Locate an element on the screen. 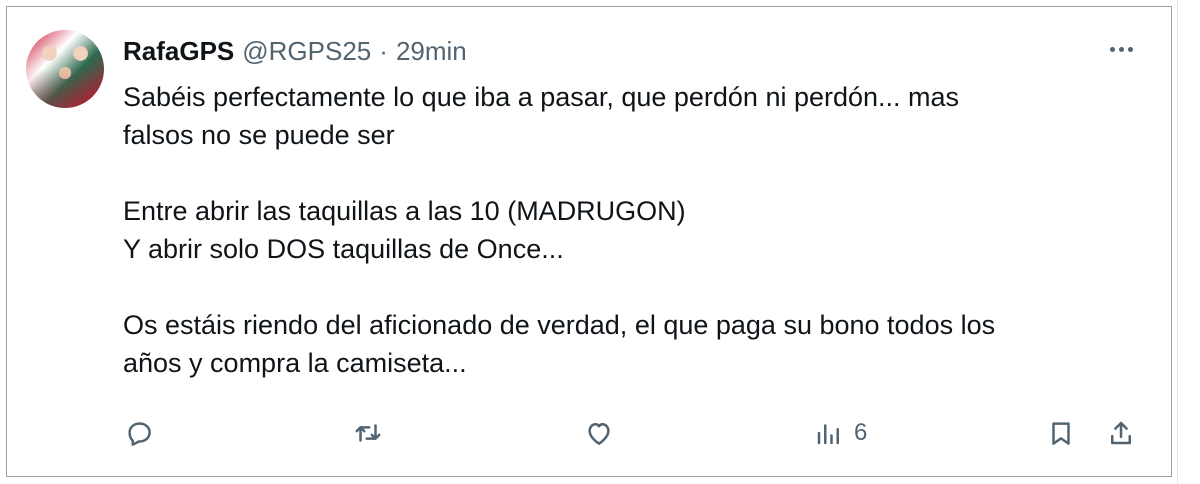 The image size is (1200, 484). bookmark-button is located at coordinates (1061, 433).